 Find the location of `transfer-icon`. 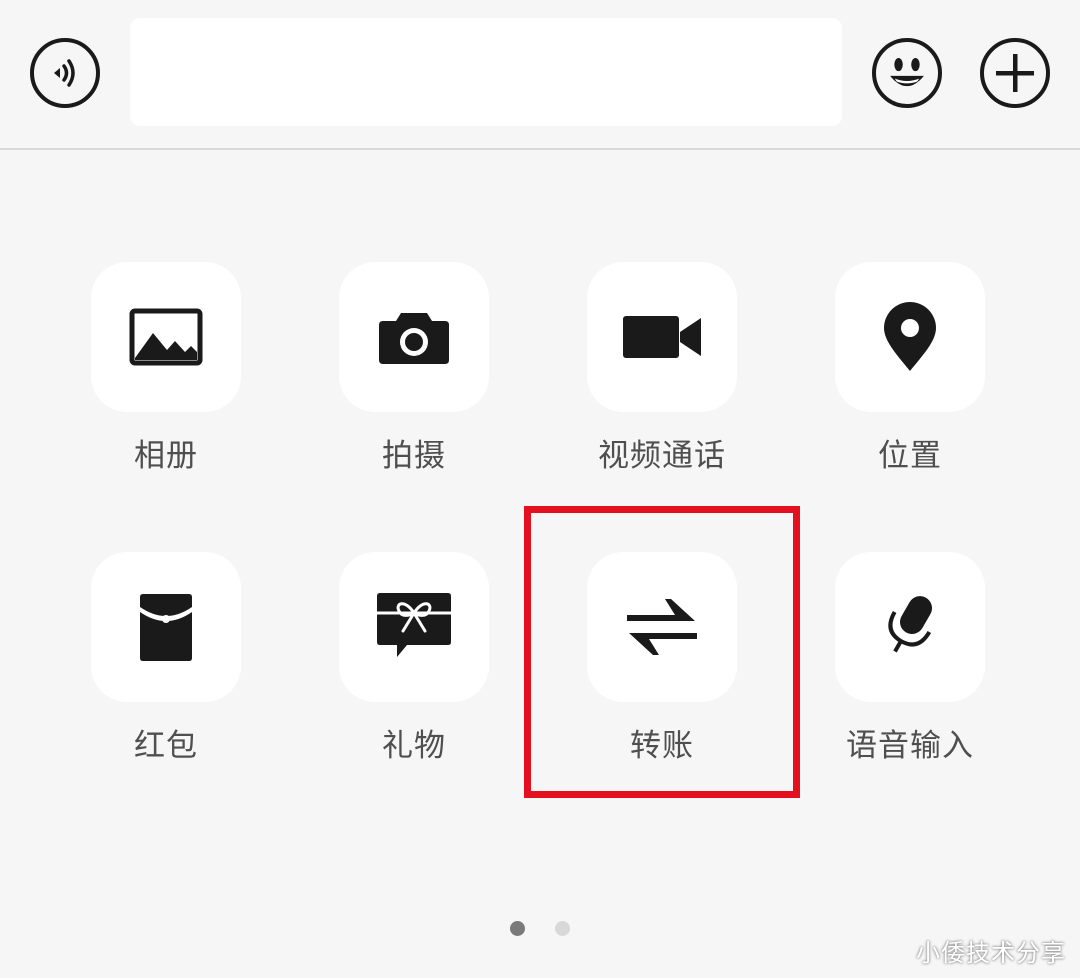

transfer-icon is located at coordinates (662, 627).